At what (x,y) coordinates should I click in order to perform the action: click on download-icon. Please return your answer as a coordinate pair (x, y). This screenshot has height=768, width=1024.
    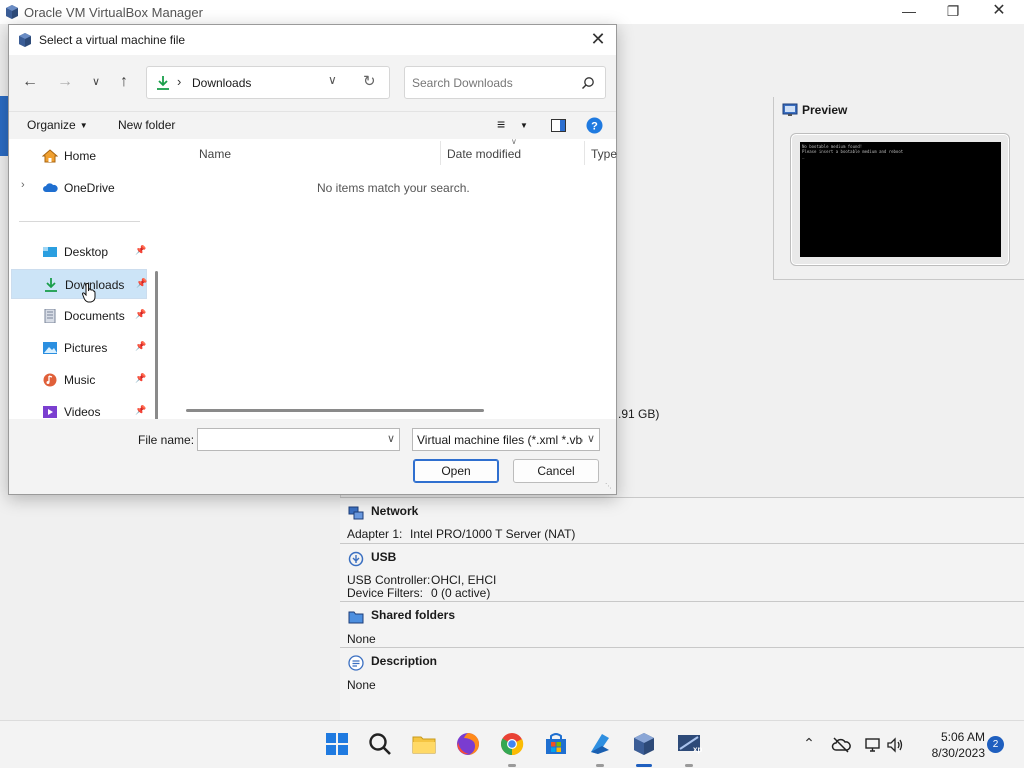
    Looking at the image, I should click on (51, 285).